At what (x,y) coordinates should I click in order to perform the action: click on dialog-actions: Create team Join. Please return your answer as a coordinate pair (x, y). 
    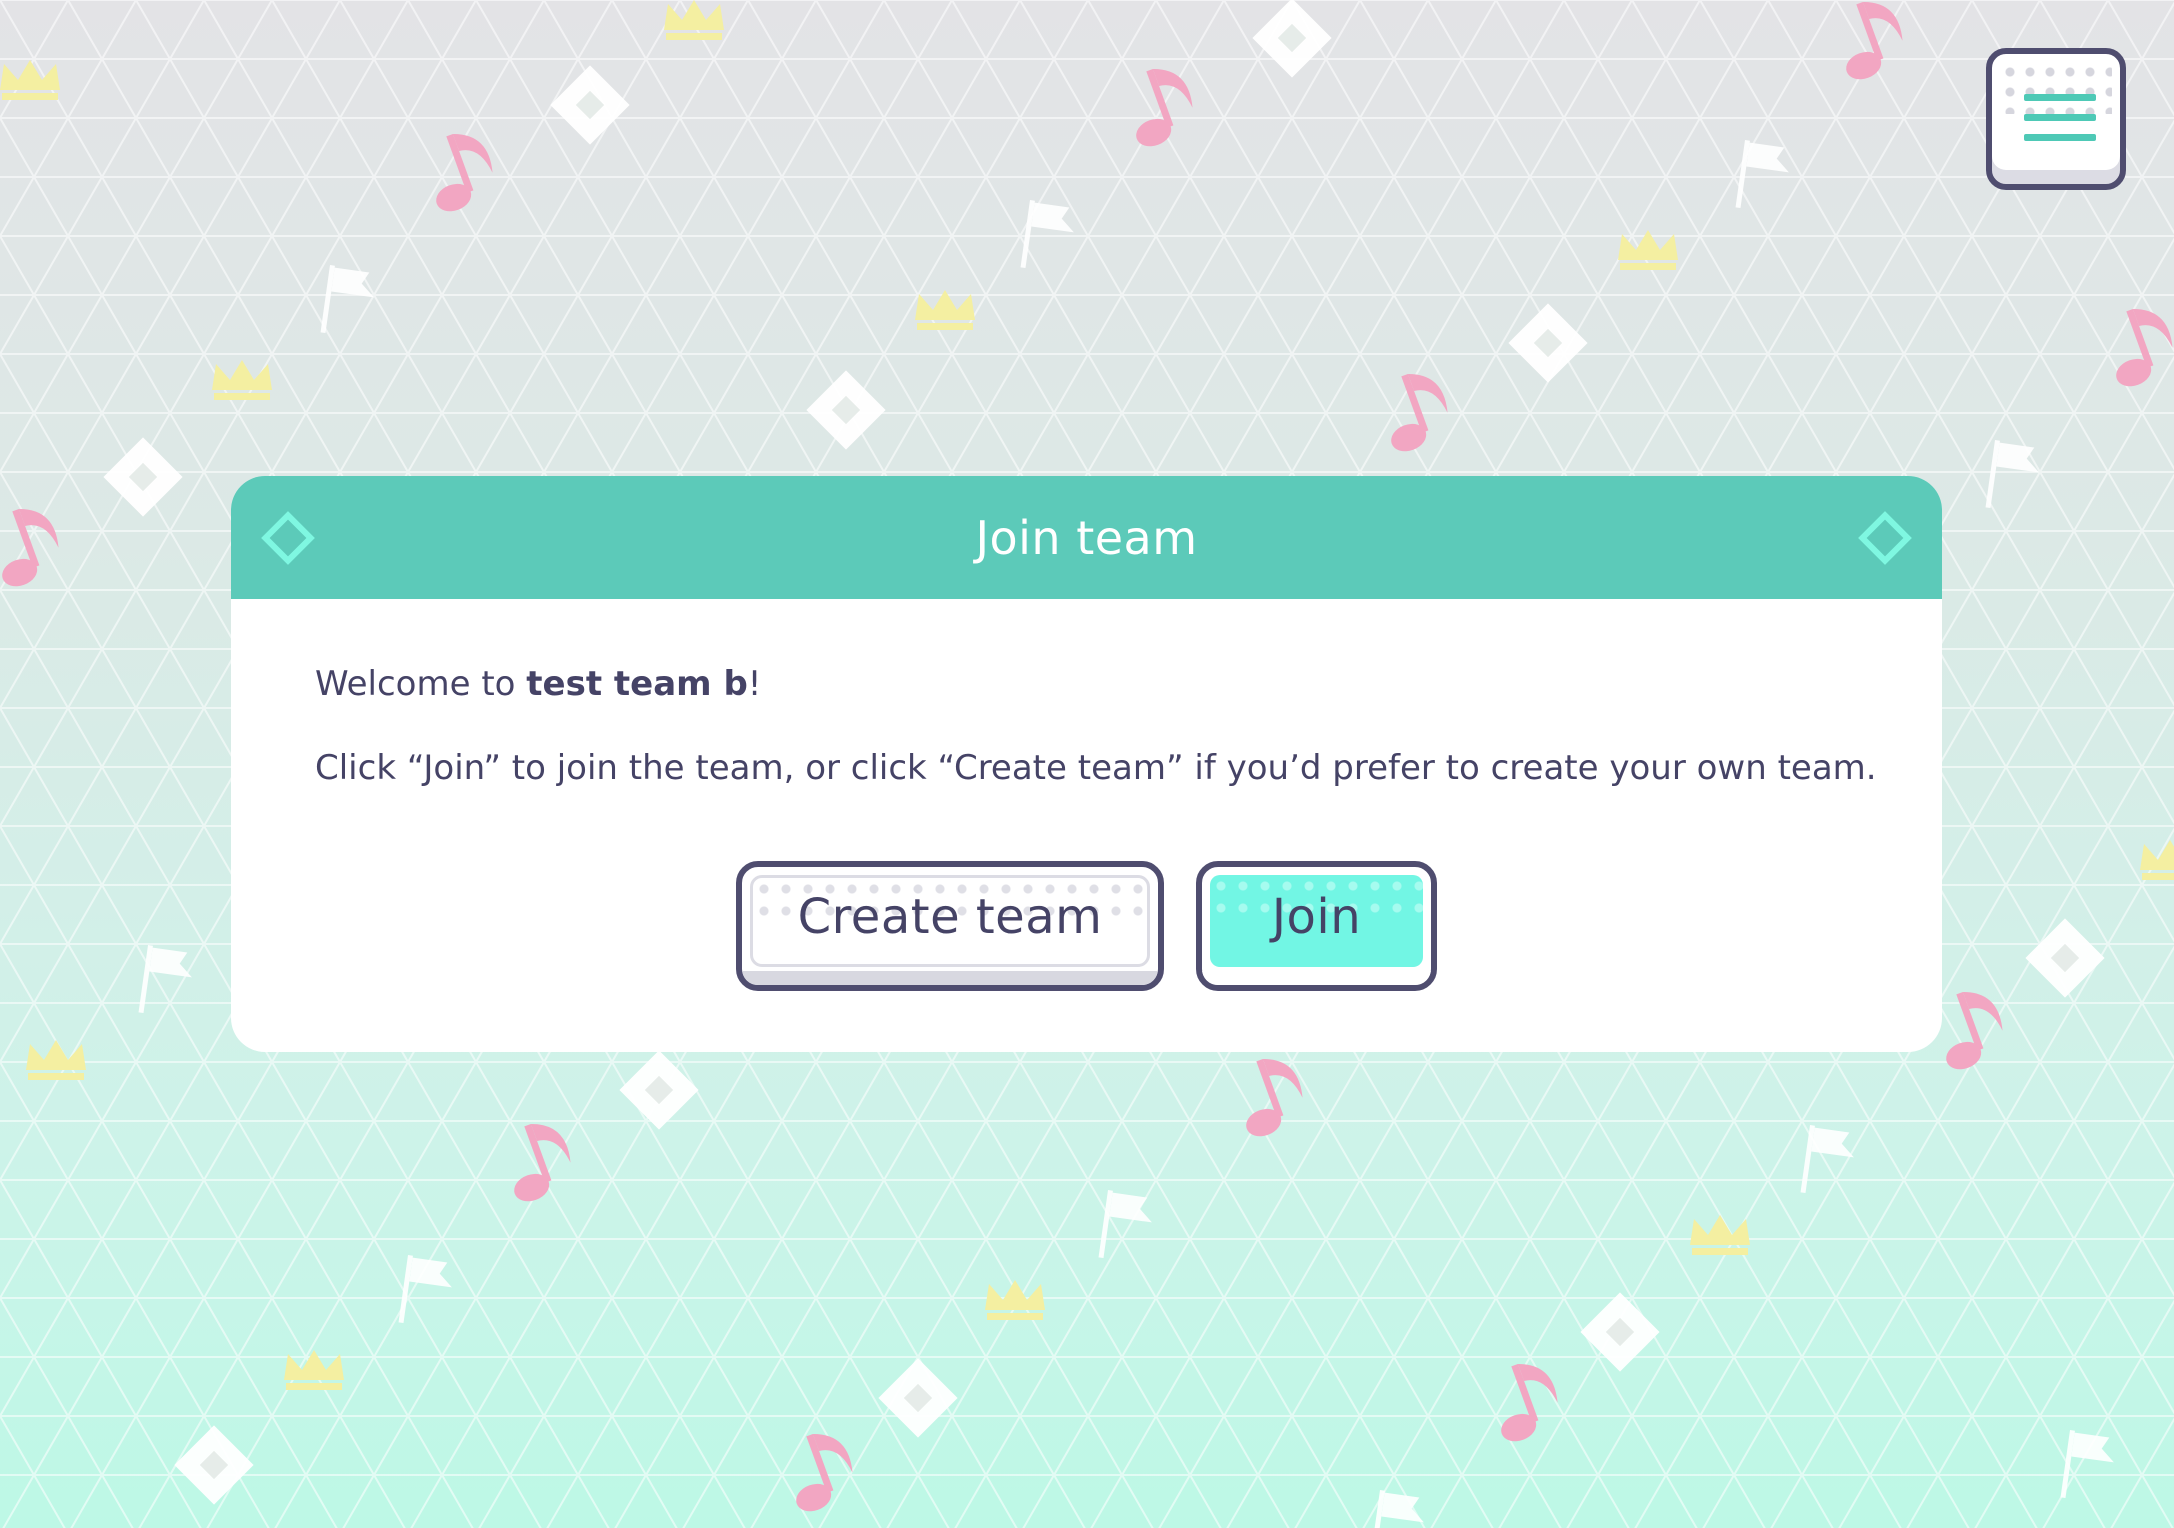
    Looking at the image, I should click on (1086, 926).